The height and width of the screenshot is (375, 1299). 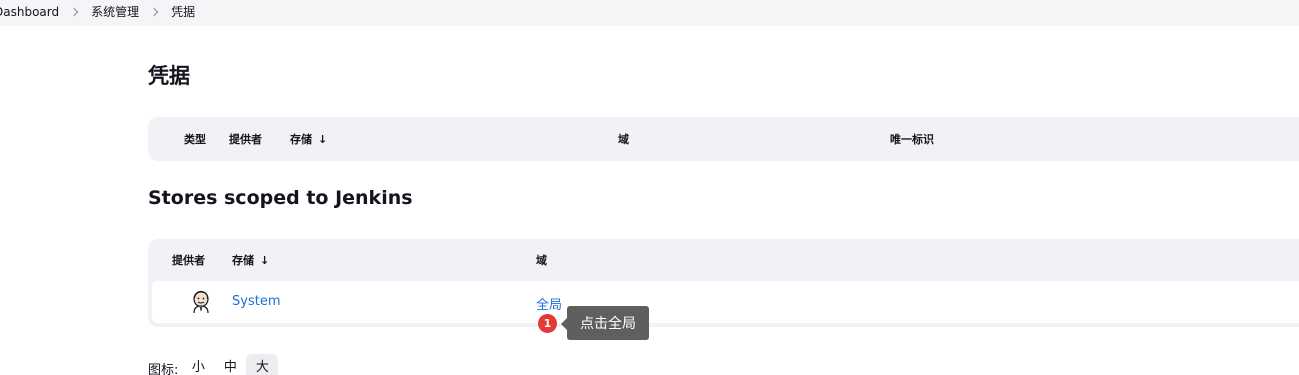 What do you see at coordinates (725, 302) in the screenshot?
I see `table-row: System 全局` at bounding box center [725, 302].